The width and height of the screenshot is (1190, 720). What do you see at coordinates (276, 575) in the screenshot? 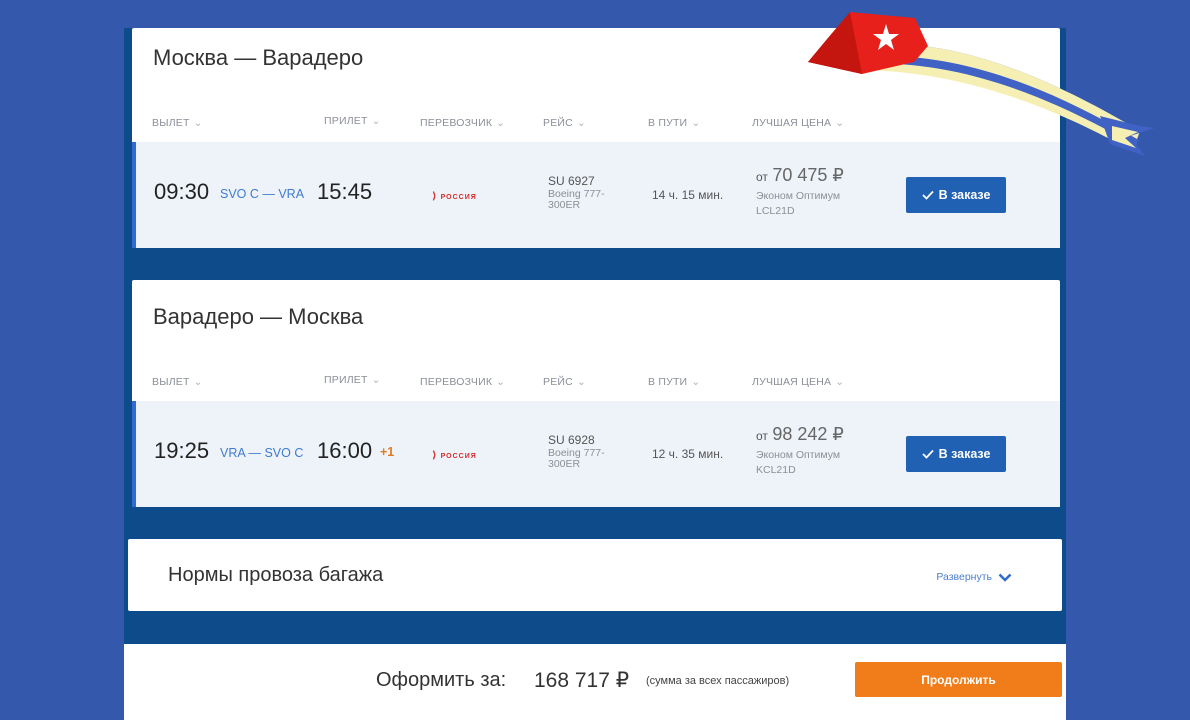
I see `baggage-title: Нормы провоза багажа` at bounding box center [276, 575].